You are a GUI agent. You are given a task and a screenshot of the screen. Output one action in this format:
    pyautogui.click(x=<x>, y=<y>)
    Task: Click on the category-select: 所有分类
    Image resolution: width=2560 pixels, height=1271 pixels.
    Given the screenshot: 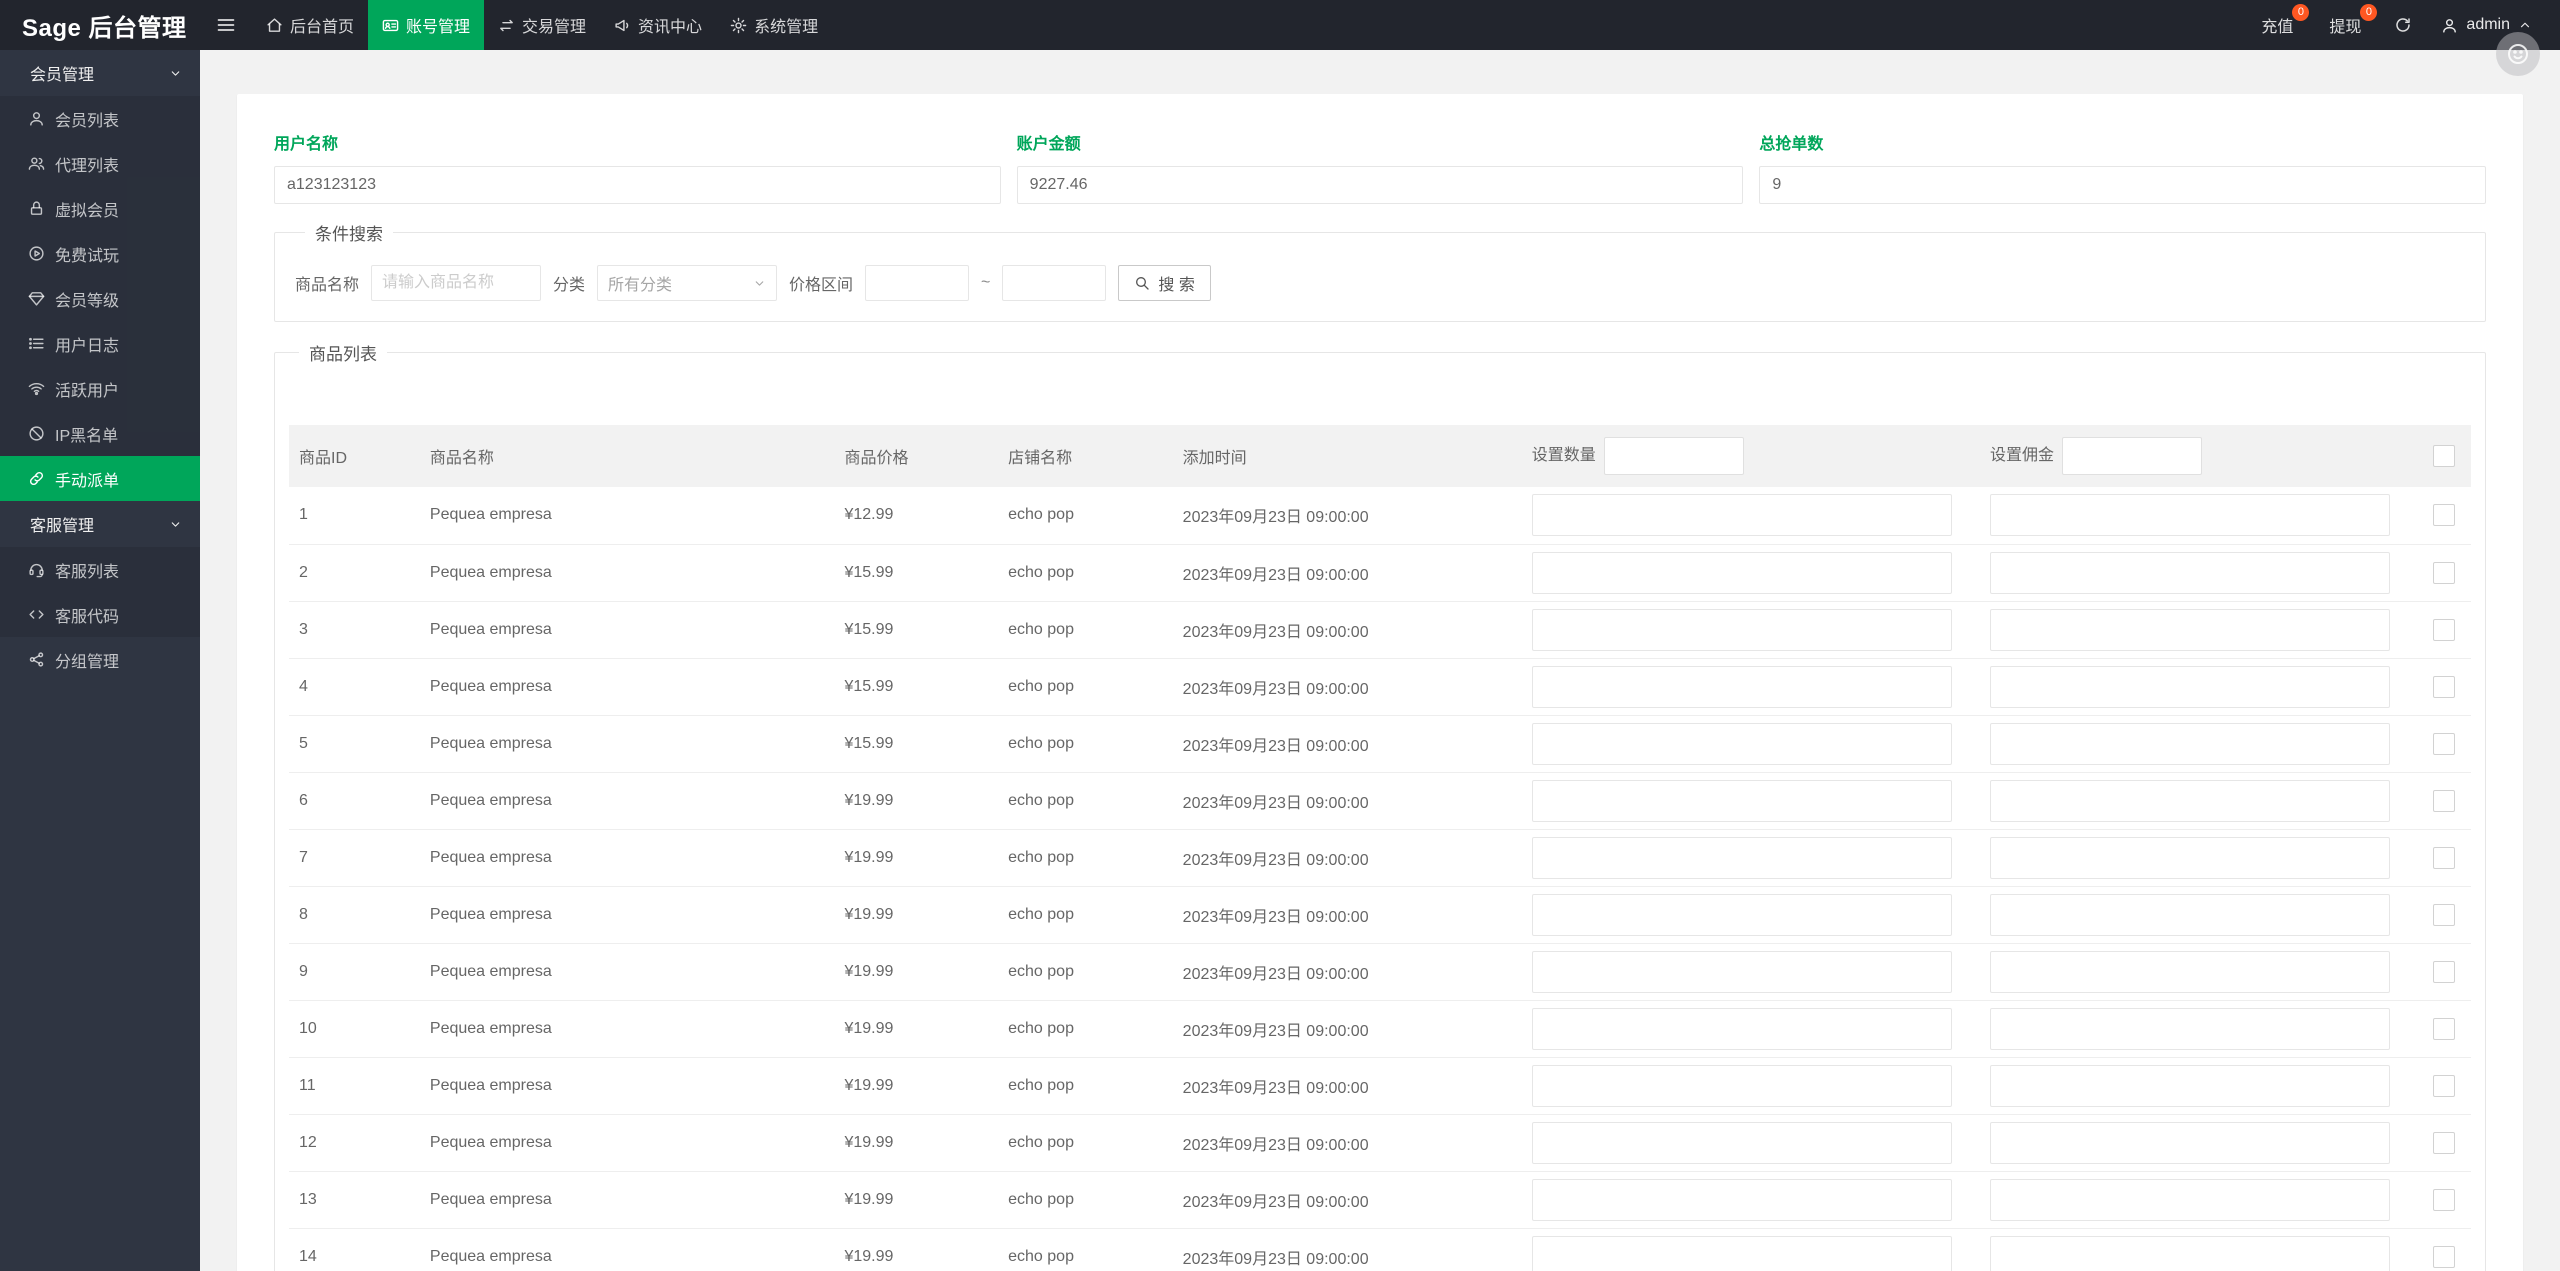 What is the action you would take?
    pyautogui.click(x=687, y=283)
    